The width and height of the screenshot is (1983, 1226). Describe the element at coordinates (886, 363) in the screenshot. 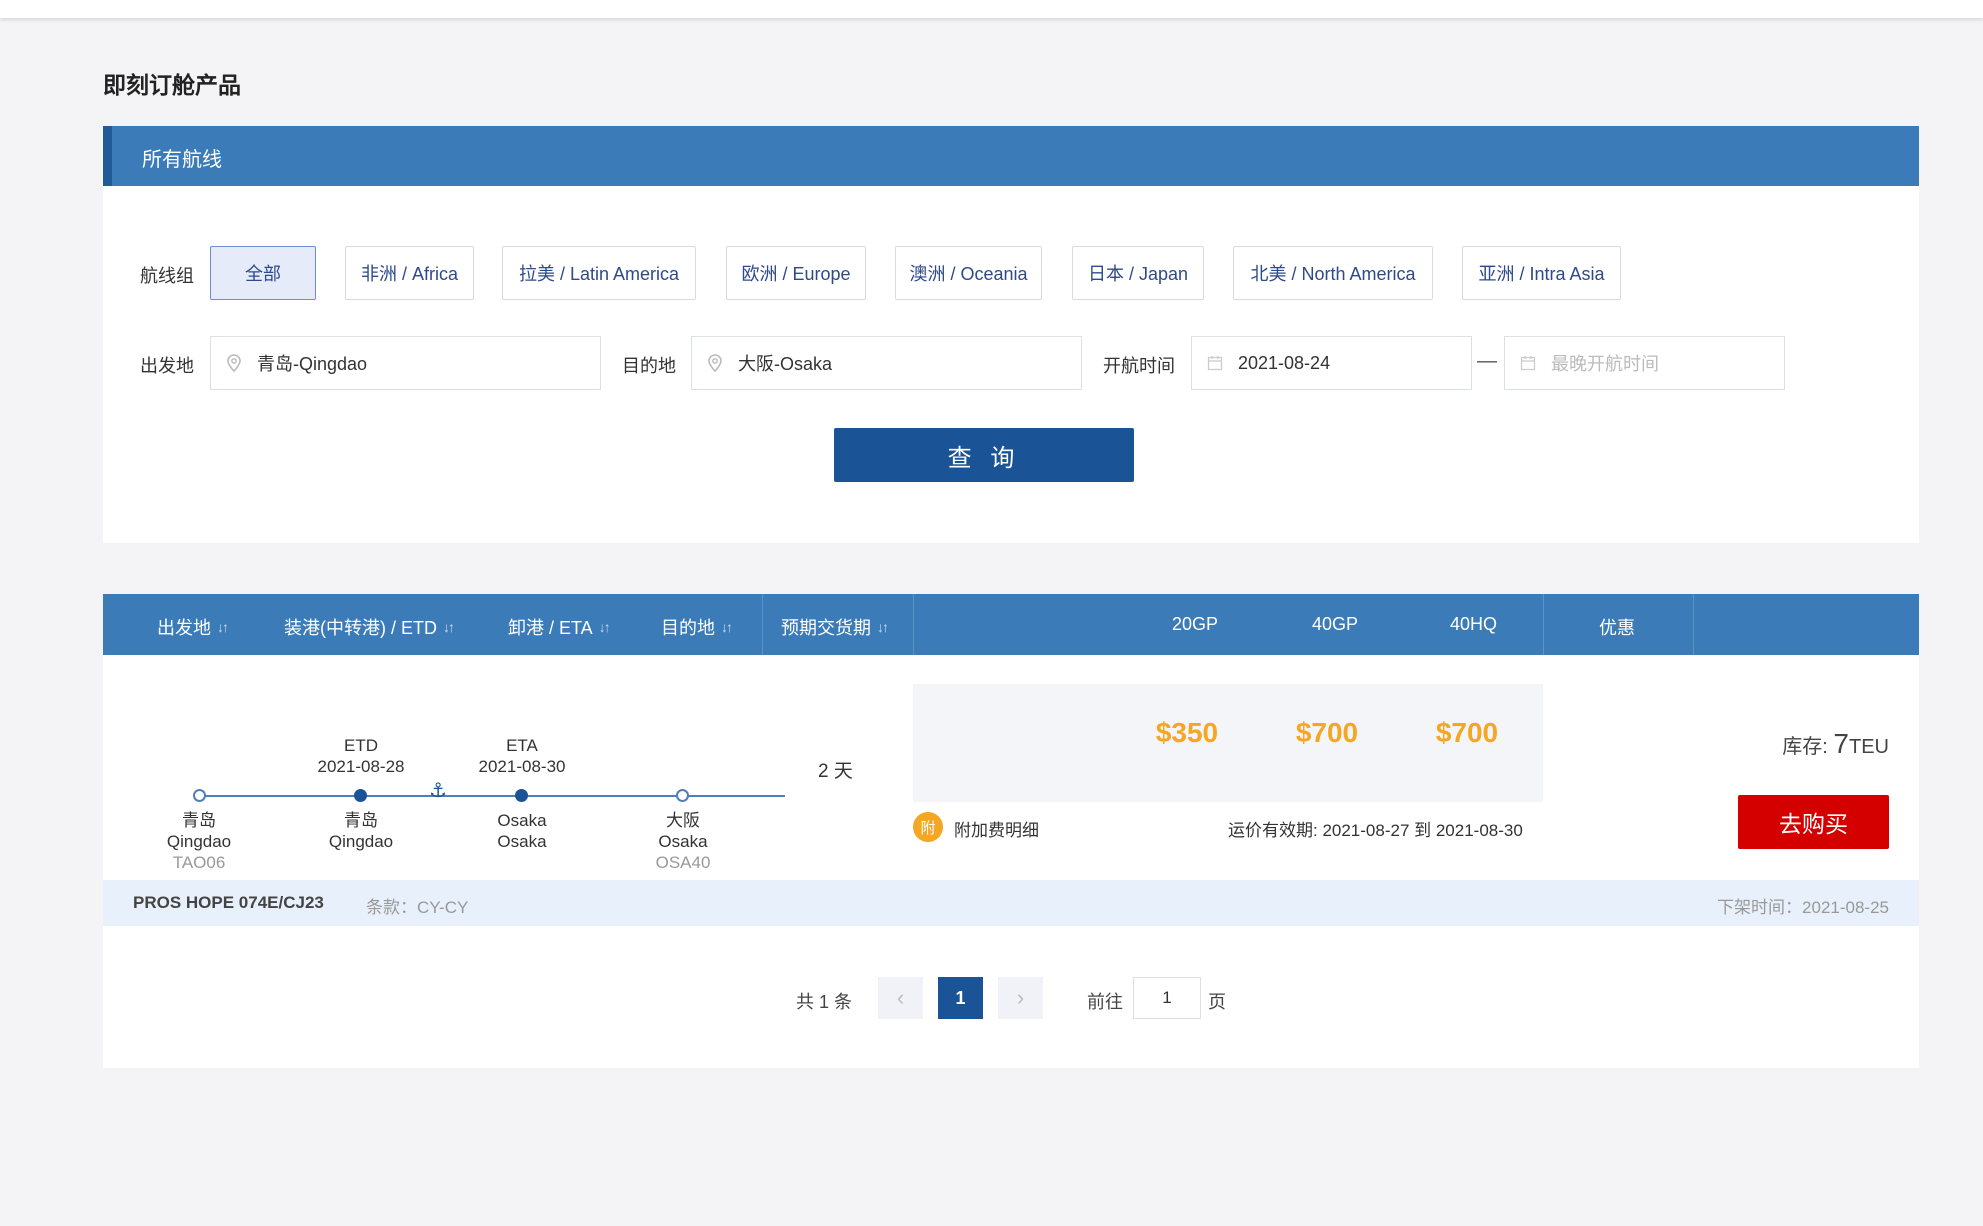

I see `destination-input: 大阪-Osaka` at that location.